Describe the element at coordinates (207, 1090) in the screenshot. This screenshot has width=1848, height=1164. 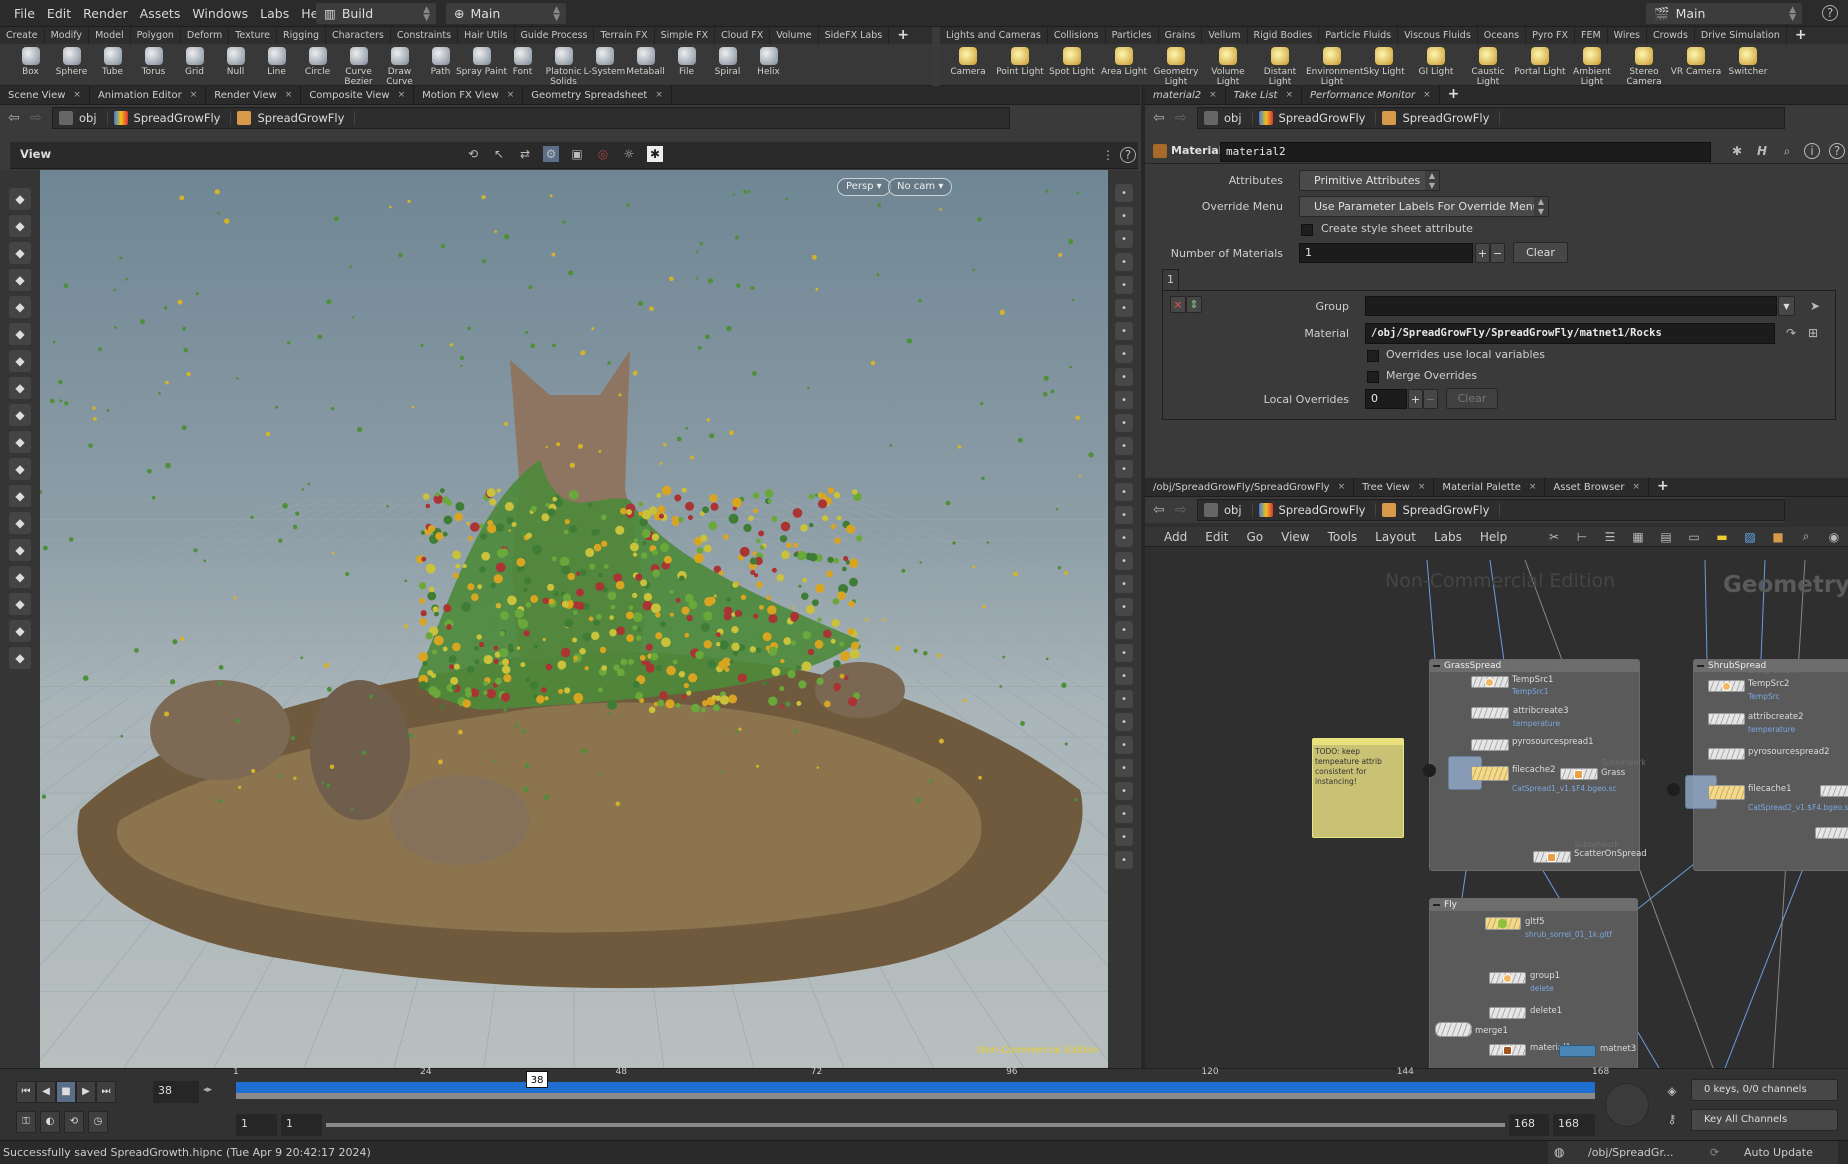
I see `step-arrows-icon: ◂▸` at that location.